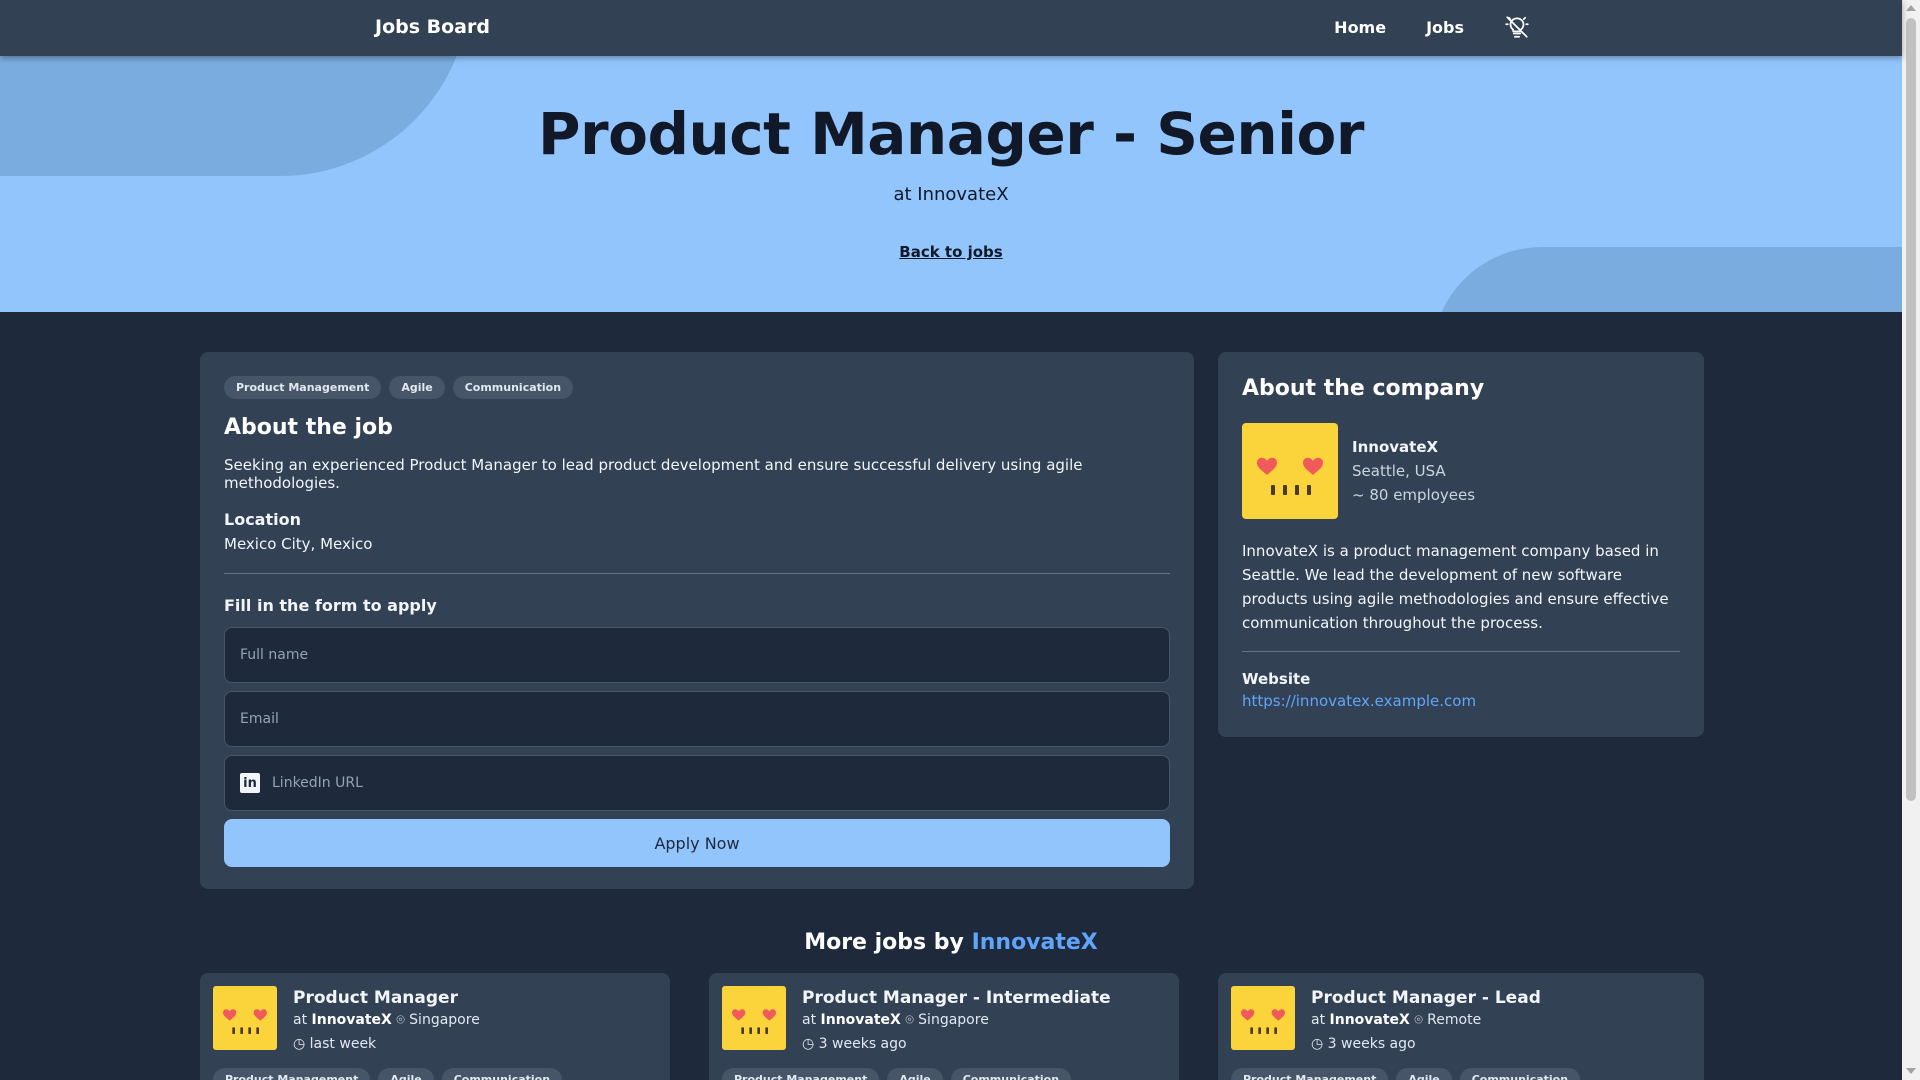 The image size is (1920, 1080). I want to click on about-job-heading: About the job, so click(308, 427).